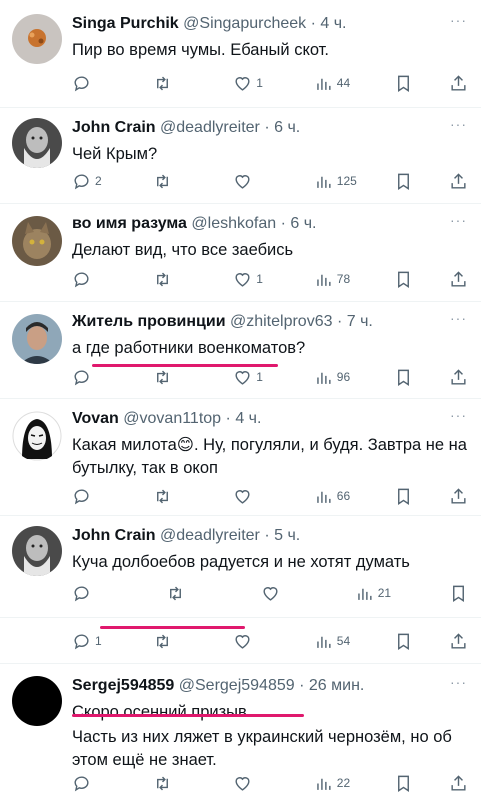 The height and width of the screenshot is (800, 481). I want to click on views-button: 54, so click(337, 641).